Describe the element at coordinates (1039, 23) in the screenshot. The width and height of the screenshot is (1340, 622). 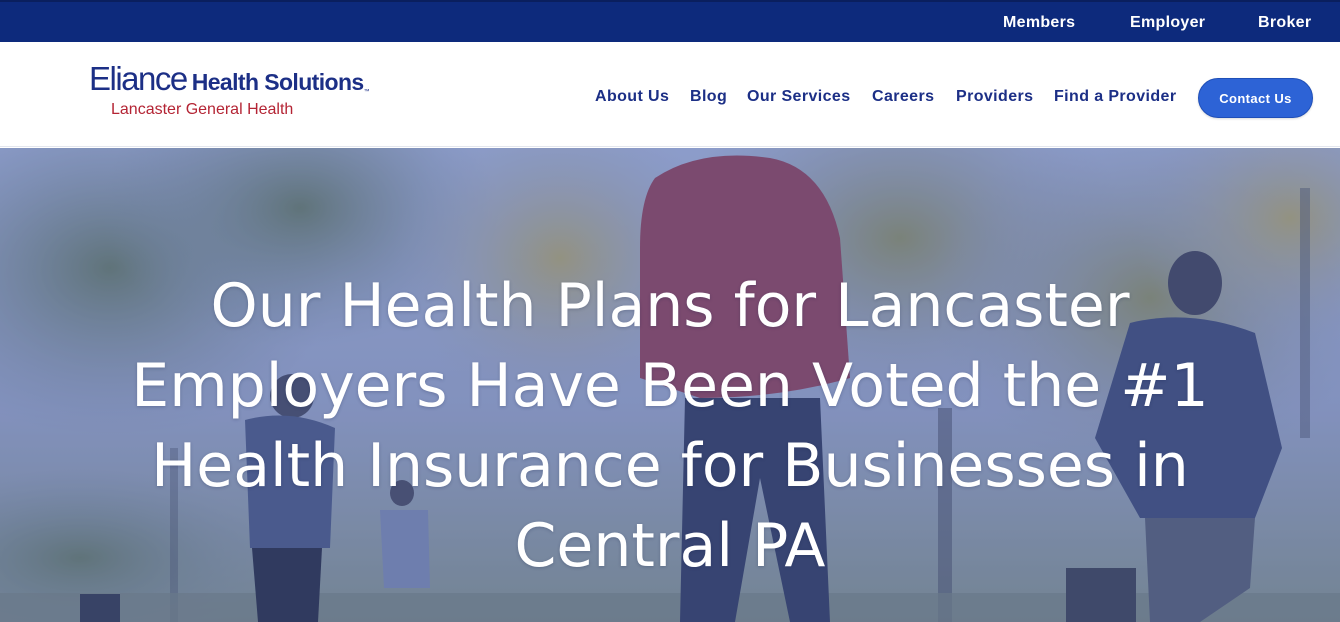
I see `members-link: Members` at that location.